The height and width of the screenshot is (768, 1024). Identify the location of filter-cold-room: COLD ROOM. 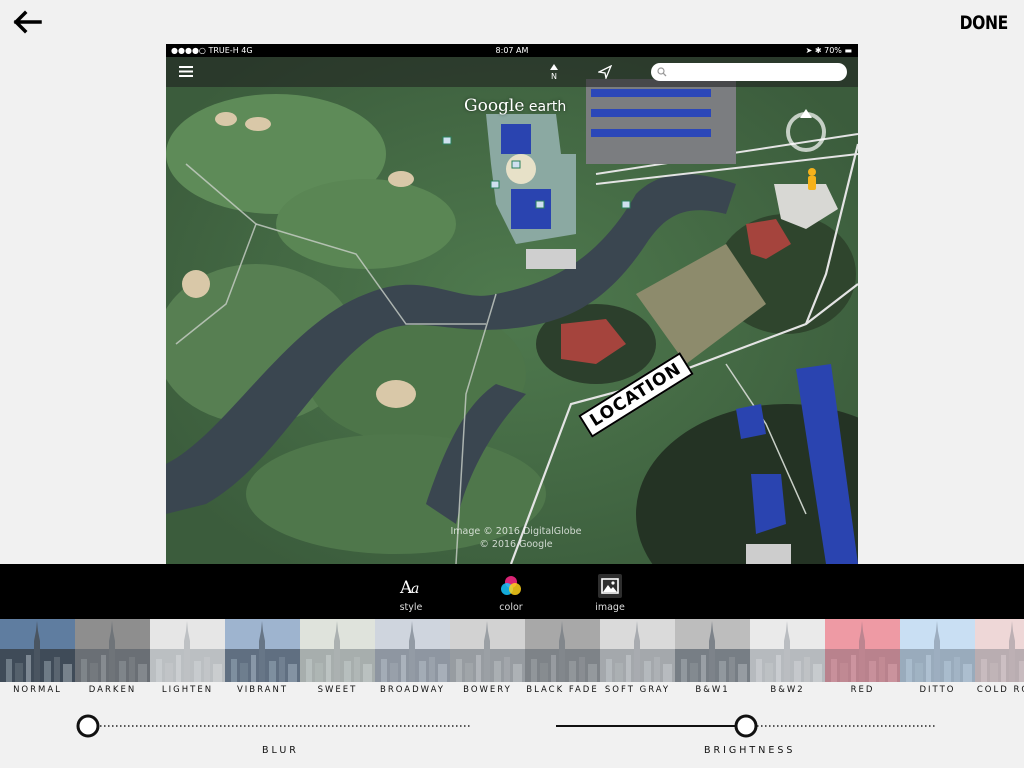
(999, 659).